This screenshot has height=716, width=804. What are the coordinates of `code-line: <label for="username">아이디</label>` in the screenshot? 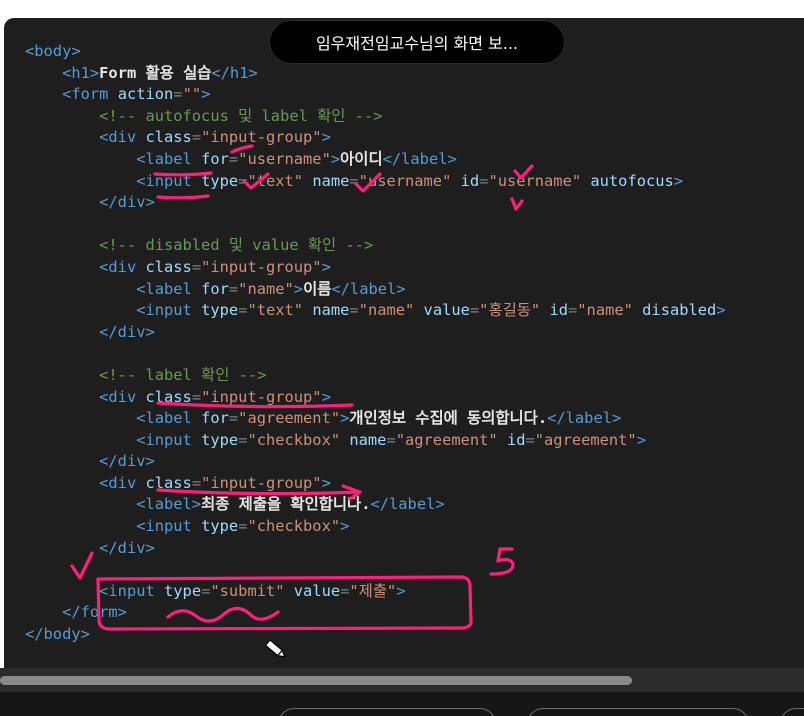 It's located at (375, 160).